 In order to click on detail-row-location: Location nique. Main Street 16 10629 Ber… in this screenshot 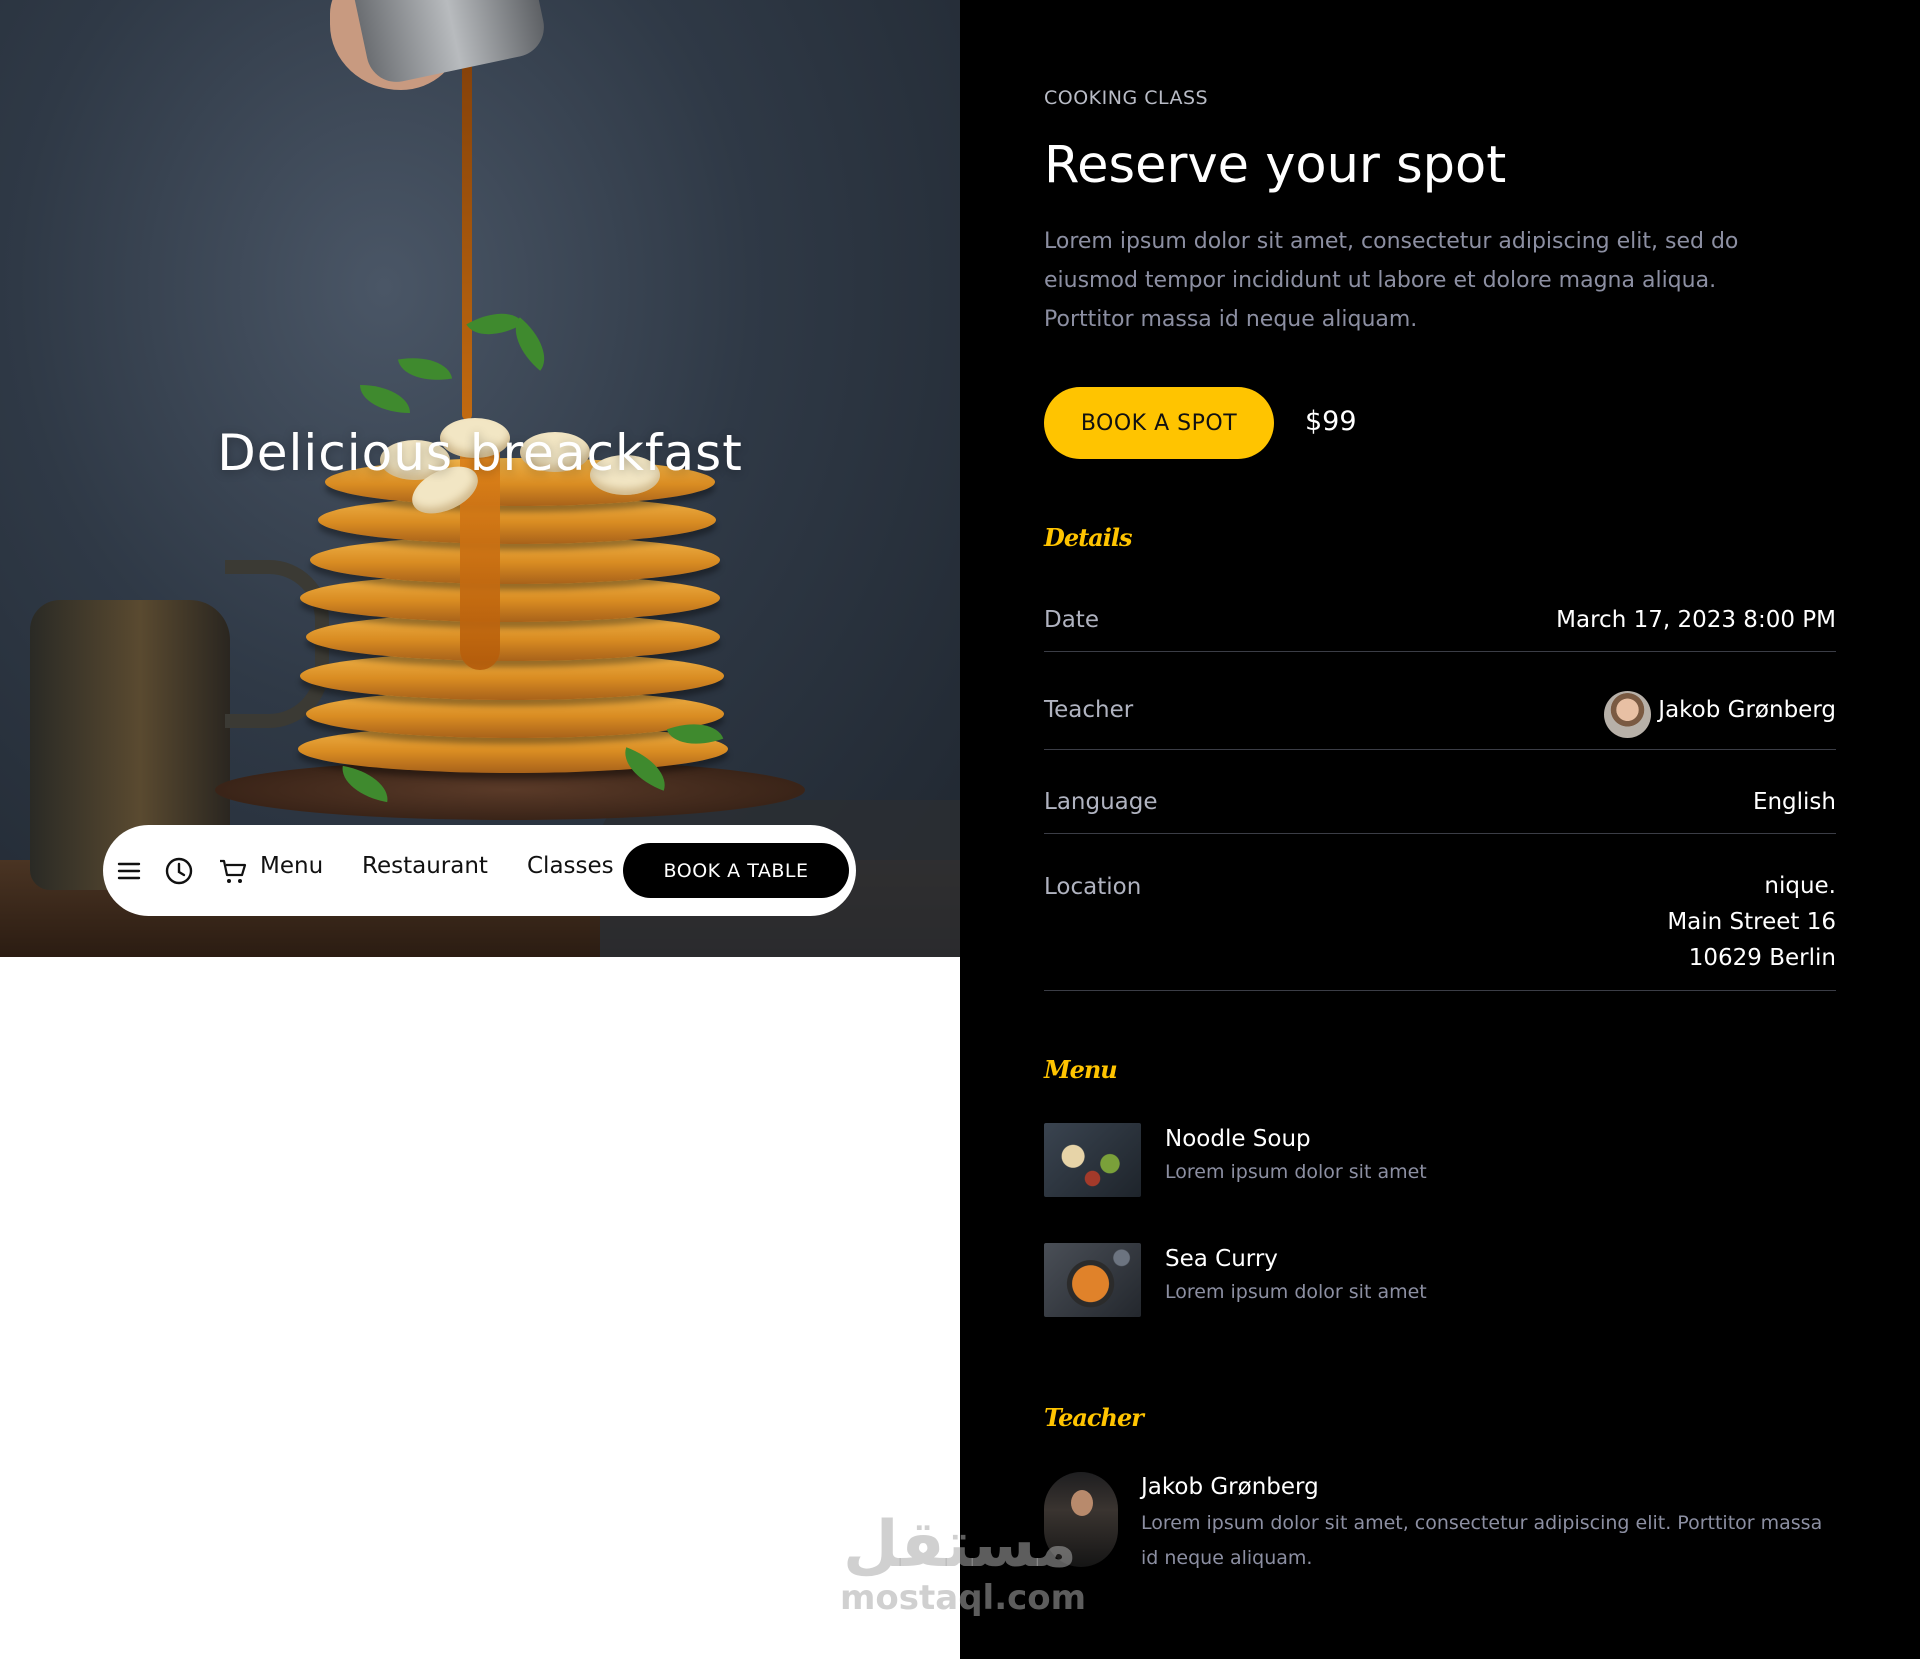, I will do `click(1440, 932)`.